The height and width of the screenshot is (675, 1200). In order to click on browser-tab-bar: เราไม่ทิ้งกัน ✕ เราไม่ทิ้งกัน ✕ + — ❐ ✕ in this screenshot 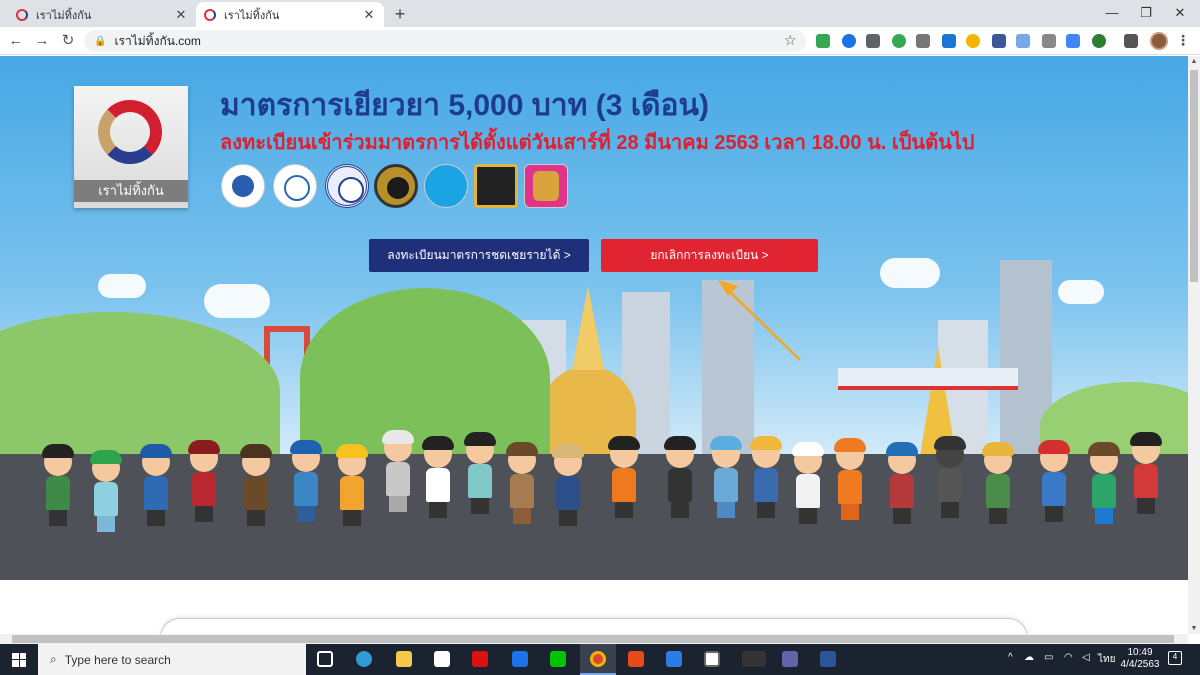, I will do `click(600, 13)`.